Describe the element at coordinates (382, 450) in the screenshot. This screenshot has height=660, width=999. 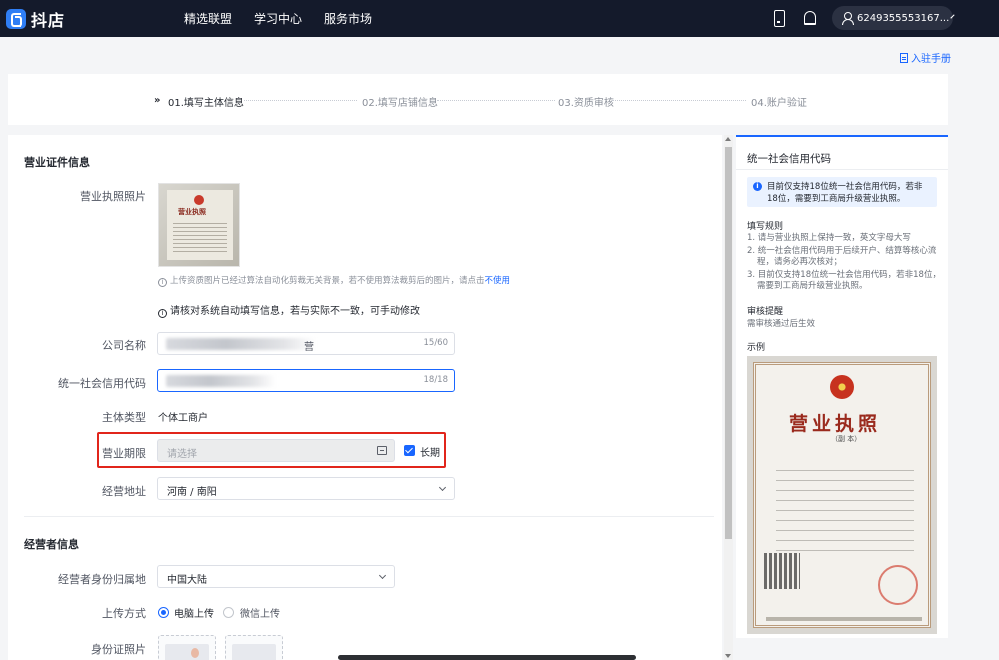
I see `calendar-icon` at that location.